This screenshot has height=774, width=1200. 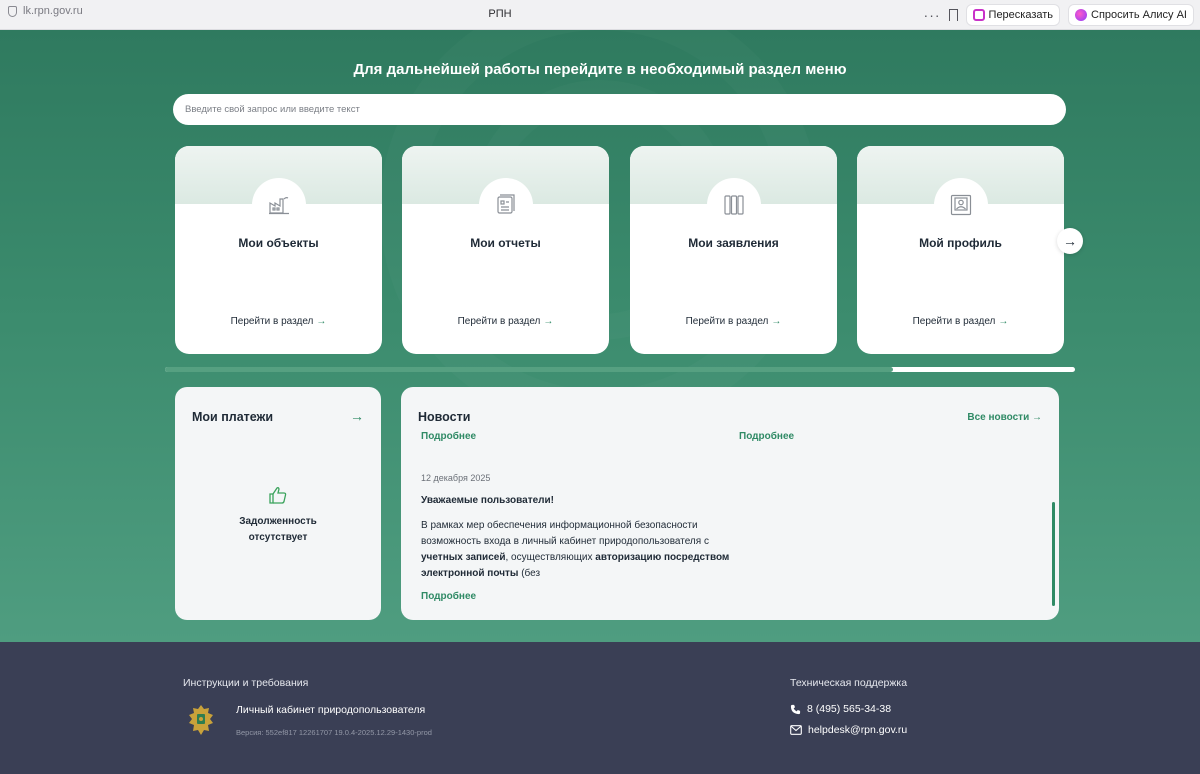 What do you see at coordinates (795, 709) in the screenshot?
I see `phone-icon` at bounding box center [795, 709].